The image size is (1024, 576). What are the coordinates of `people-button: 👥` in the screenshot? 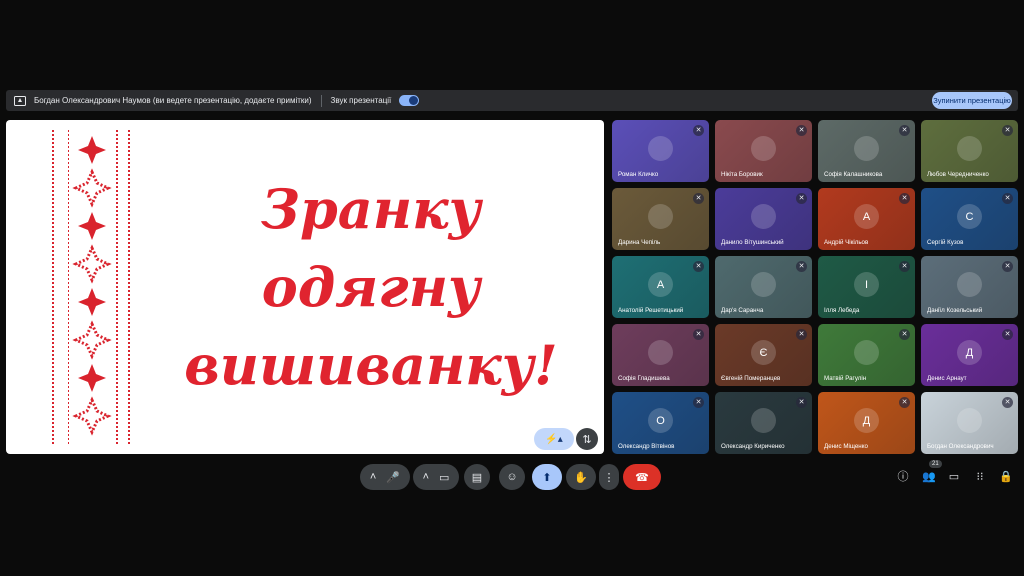 It's located at (929, 476).